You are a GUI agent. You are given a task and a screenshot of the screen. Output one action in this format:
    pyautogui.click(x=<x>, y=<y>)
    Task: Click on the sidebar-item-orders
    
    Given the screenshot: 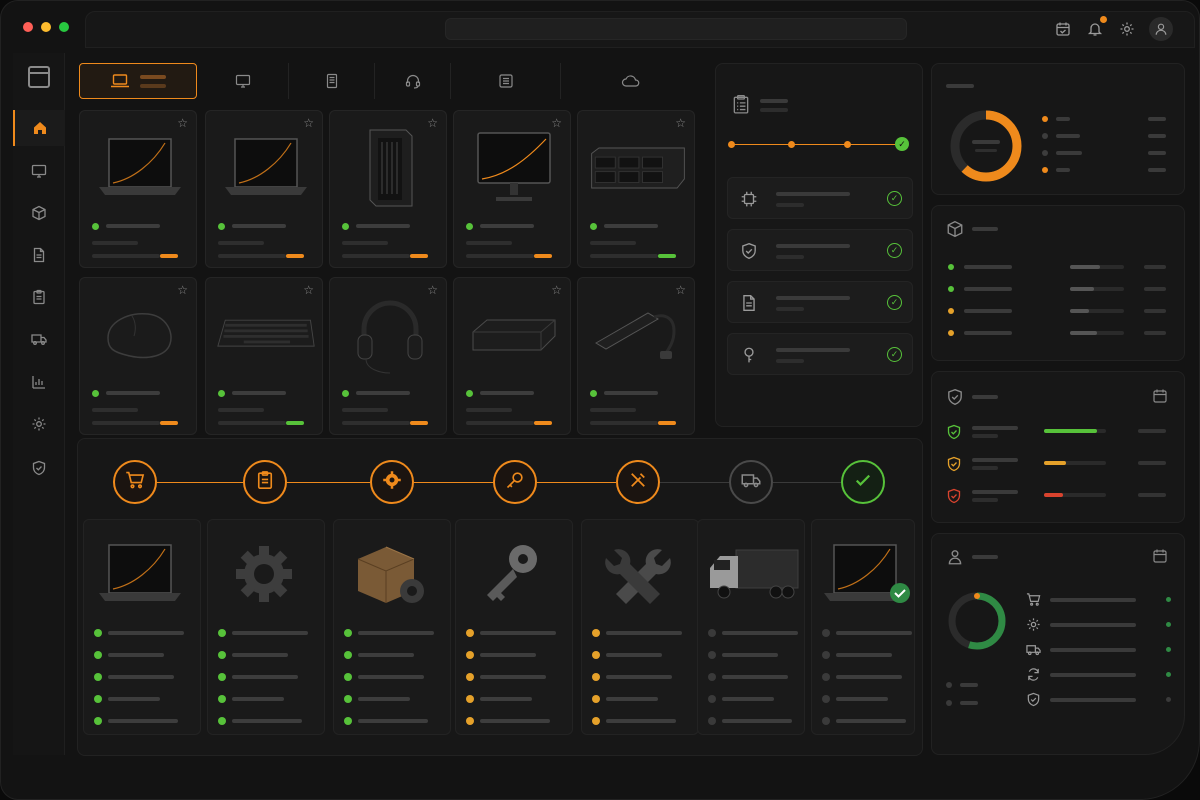 What is the action you would take?
    pyautogui.click(x=39, y=297)
    